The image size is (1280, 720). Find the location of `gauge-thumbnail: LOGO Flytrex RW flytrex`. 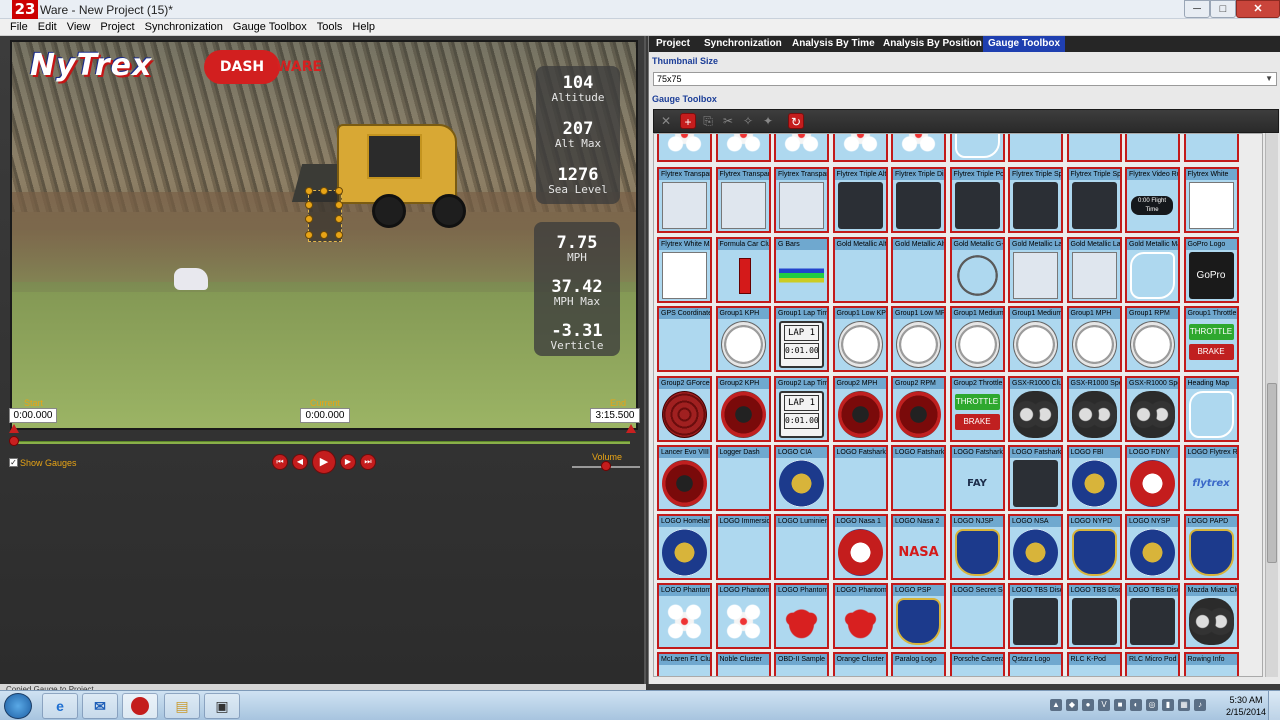

gauge-thumbnail: LOGO Flytrex RW flytrex is located at coordinates (1211, 478).